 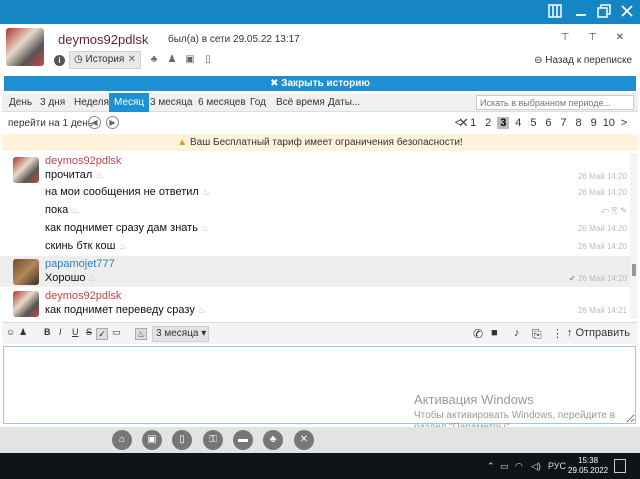 I want to click on page-3: 3, so click(x=503, y=123).